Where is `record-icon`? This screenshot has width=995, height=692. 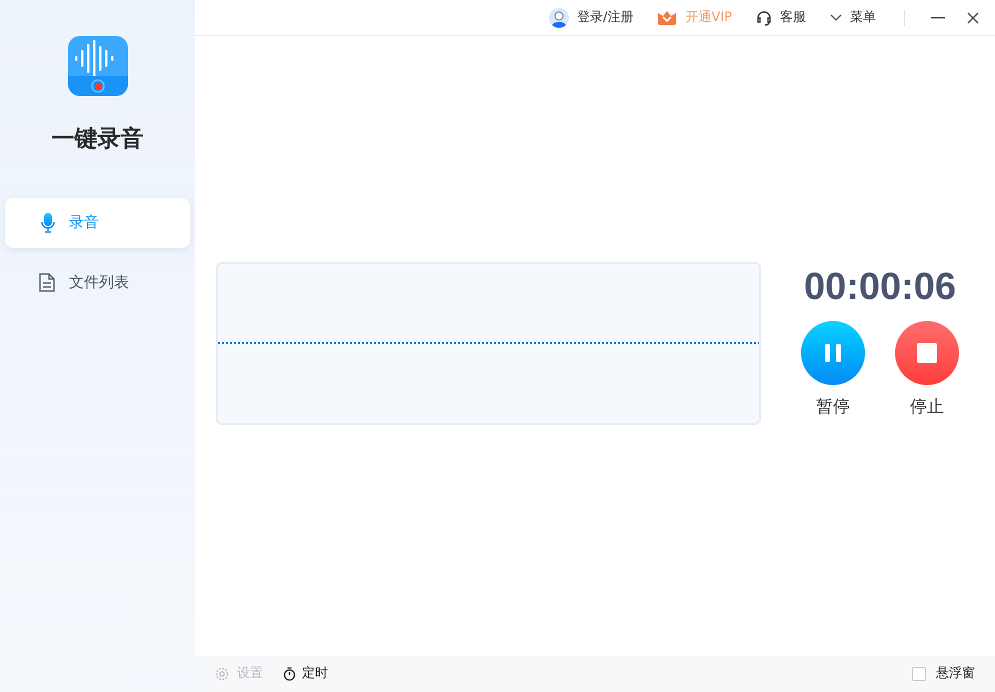 record-icon is located at coordinates (97, 86).